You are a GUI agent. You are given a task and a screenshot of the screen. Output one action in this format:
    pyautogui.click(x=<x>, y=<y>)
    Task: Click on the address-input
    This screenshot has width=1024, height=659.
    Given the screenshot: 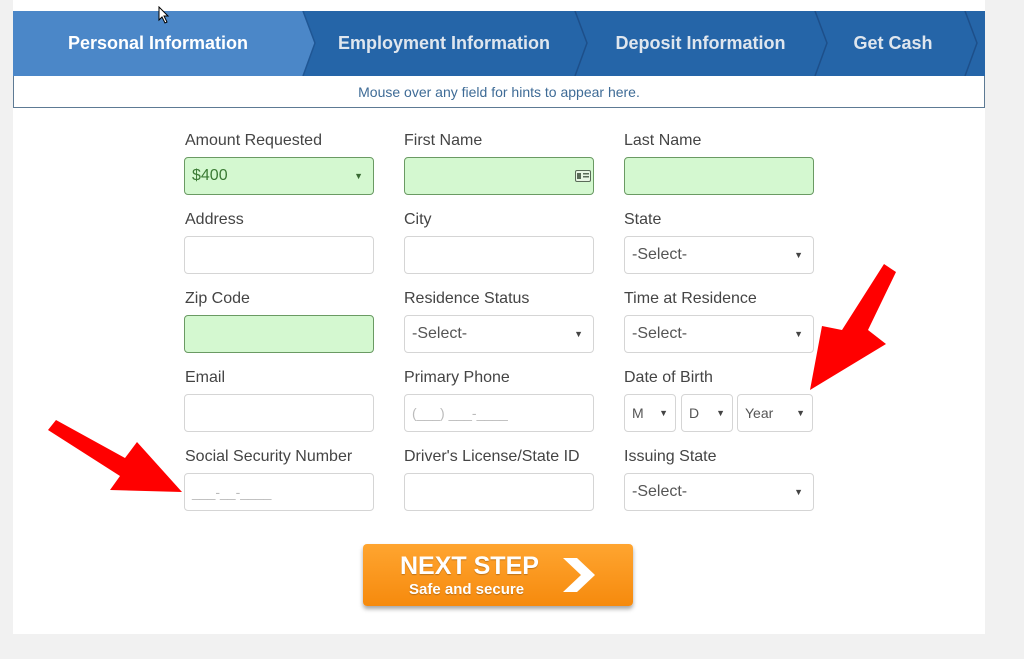 What is the action you would take?
    pyautogui.click(x=279, y=255)
    